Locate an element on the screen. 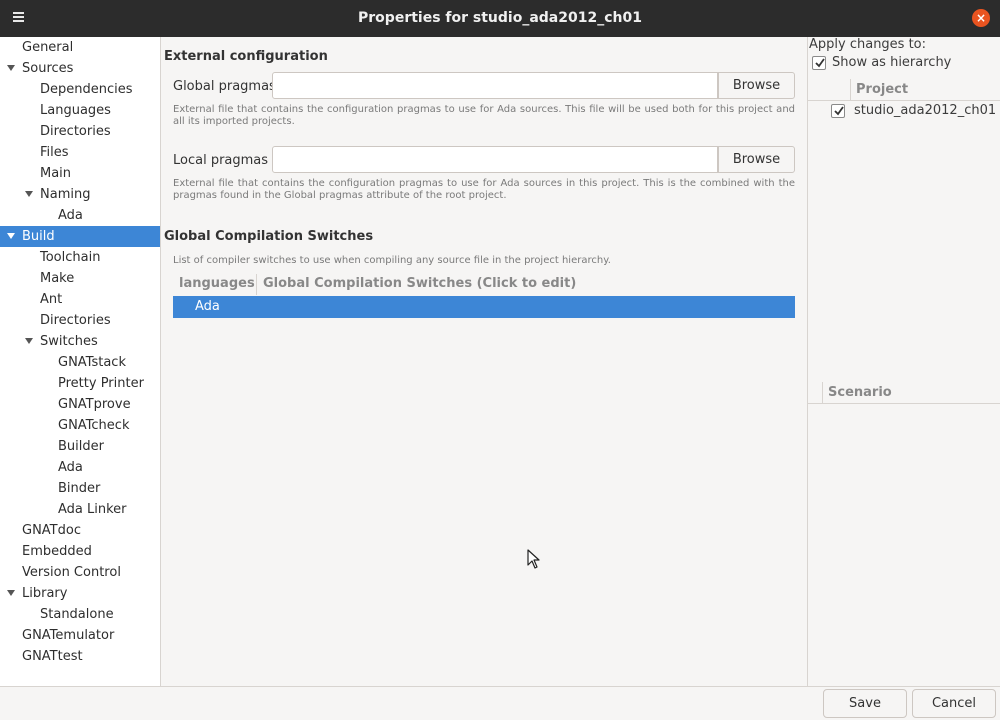 Image resolution: width=1000 pixels, height=720 pixels. global-pragmas-label: Global pragmas is located at coordinates (224, 86).